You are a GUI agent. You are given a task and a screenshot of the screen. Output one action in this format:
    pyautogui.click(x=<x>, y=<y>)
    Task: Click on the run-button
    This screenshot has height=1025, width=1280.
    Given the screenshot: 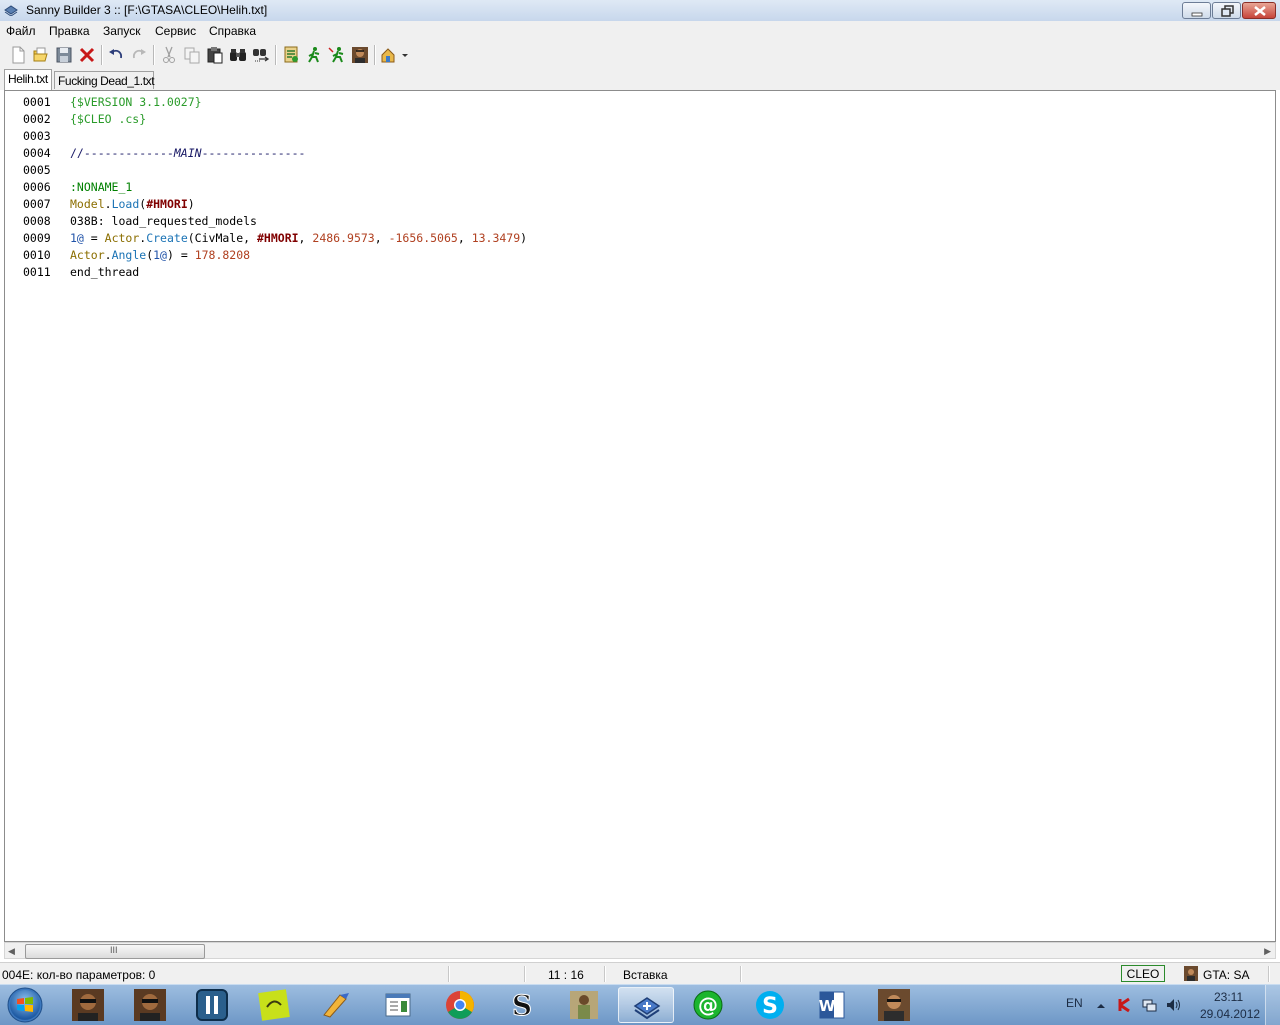 What is the action you would take?
    pyautogui.click(x=314, y=55)
    